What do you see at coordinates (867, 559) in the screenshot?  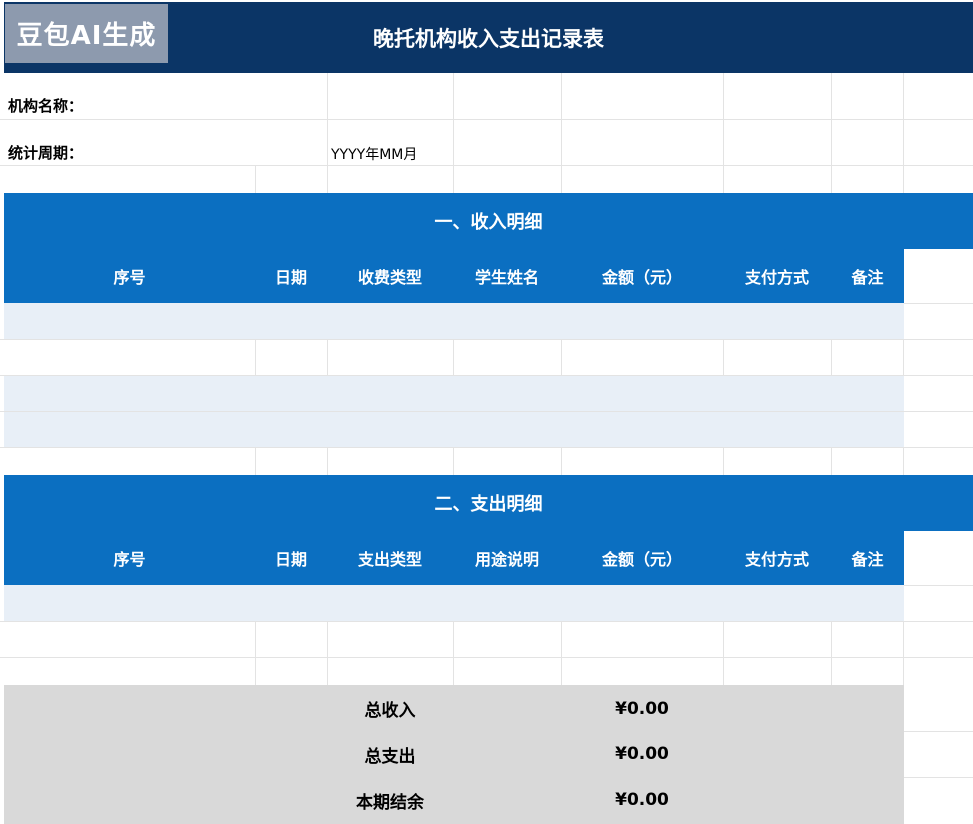 I see `expense-col-note: 备注` at bounding box center [867, 559].